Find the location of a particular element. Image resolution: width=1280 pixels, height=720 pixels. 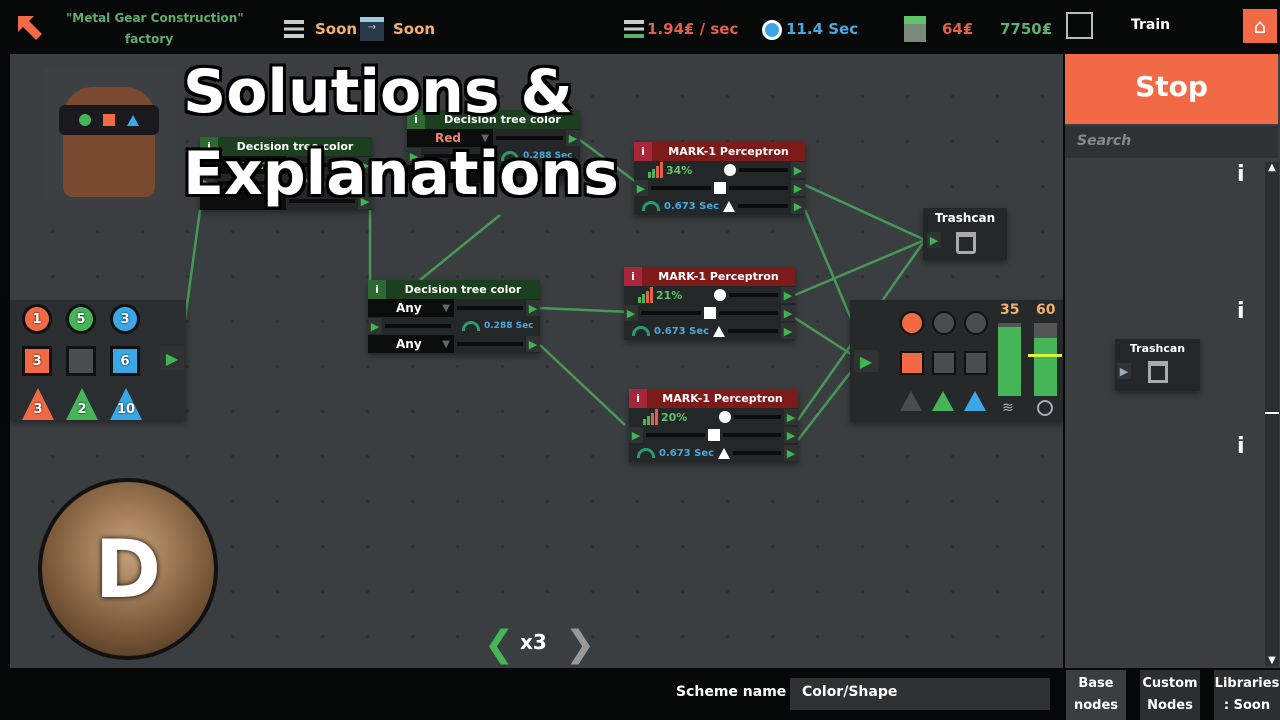

bar-a is located at coordinates (1009, 359).